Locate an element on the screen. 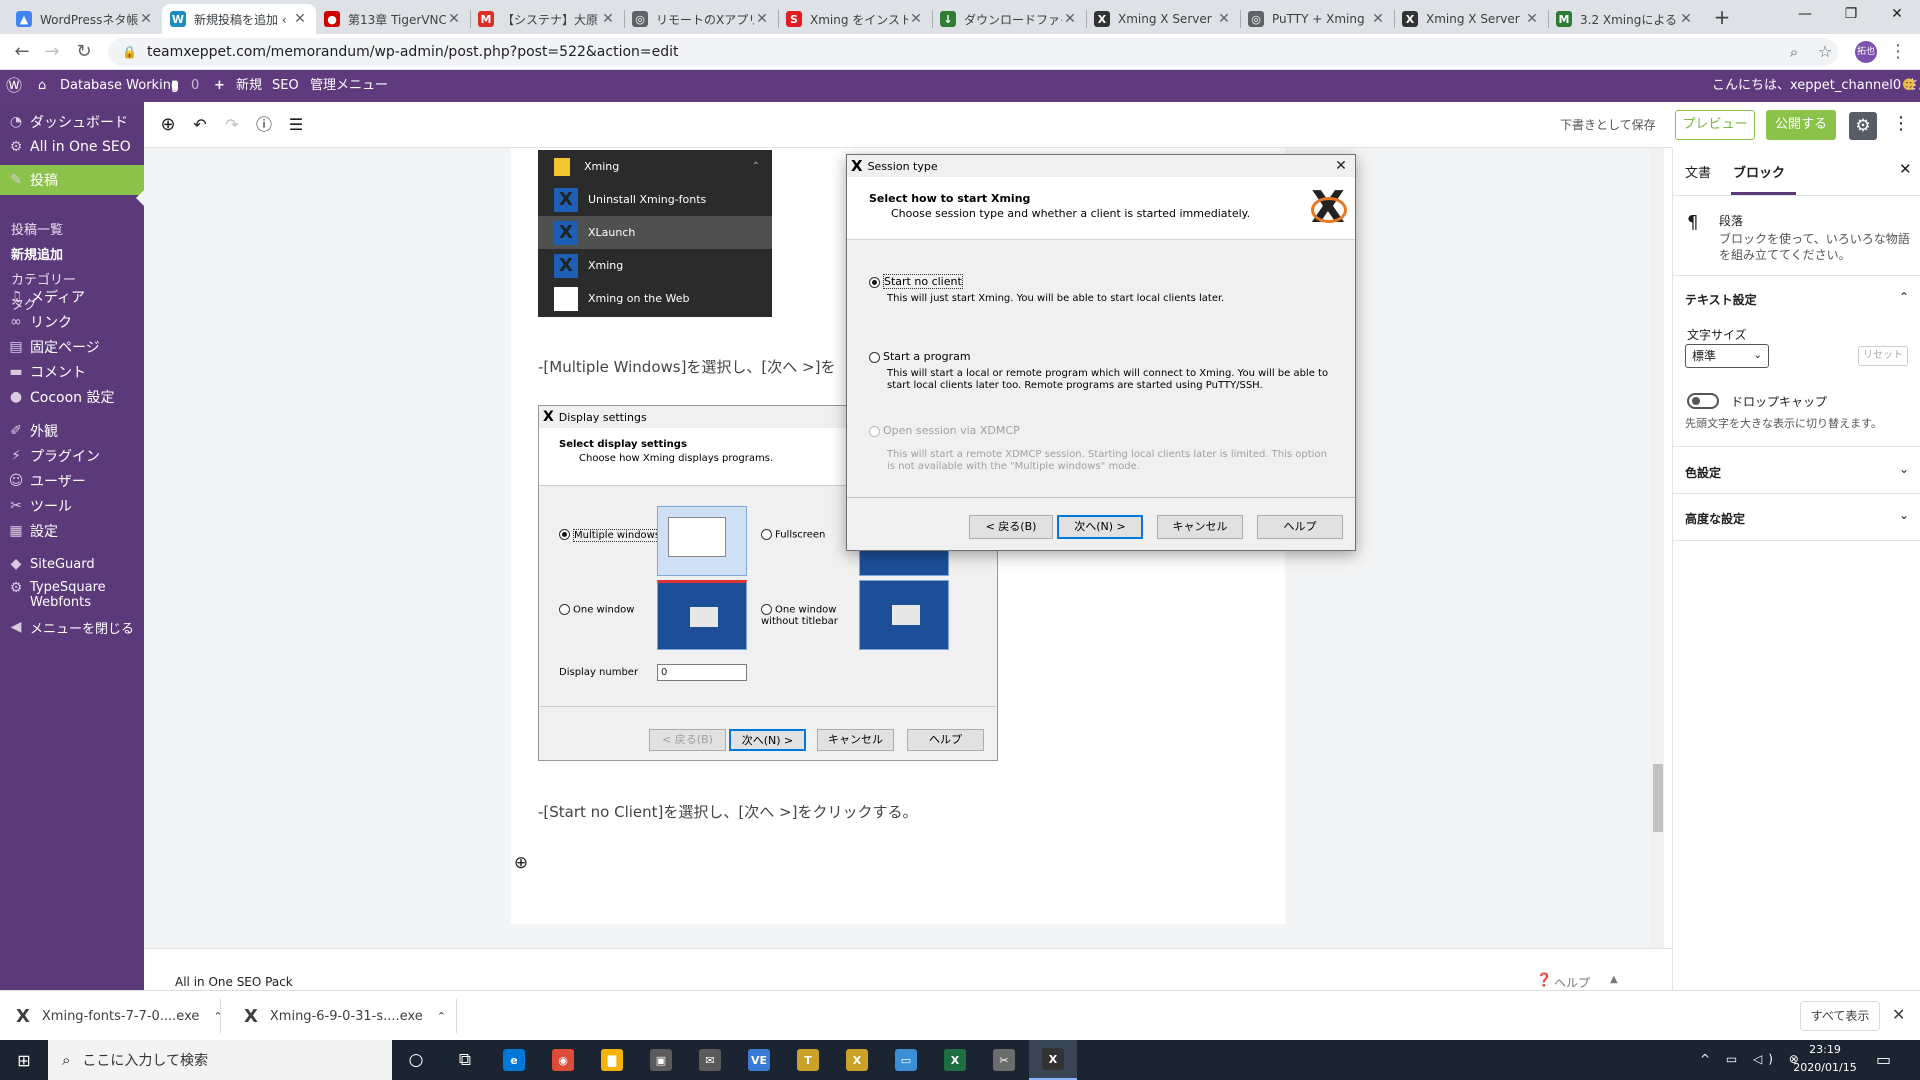 The image size is (1920, 1080). block-navigation-icon: ☰ is located at coordinates (296, 125).